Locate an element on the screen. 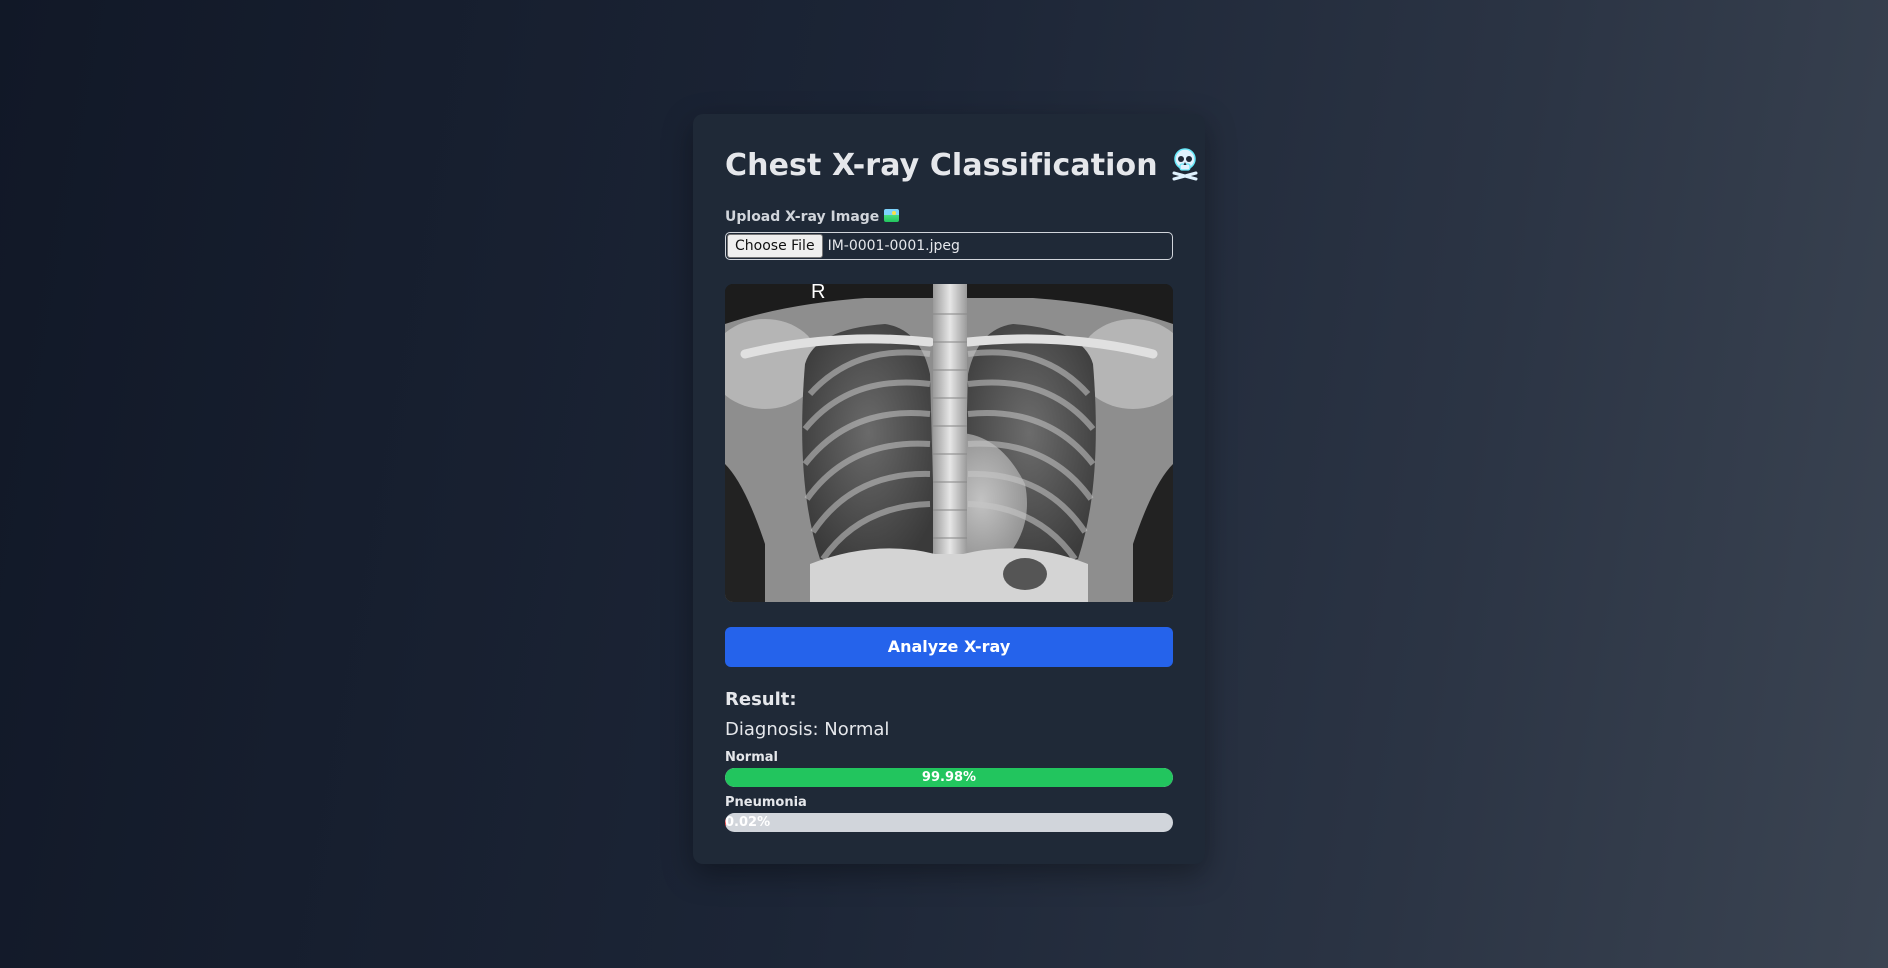 Image resolution: width=1888 pixels, height=968 pixels. probability-bar-track: 99.98% is located at coordinates (949, 777).